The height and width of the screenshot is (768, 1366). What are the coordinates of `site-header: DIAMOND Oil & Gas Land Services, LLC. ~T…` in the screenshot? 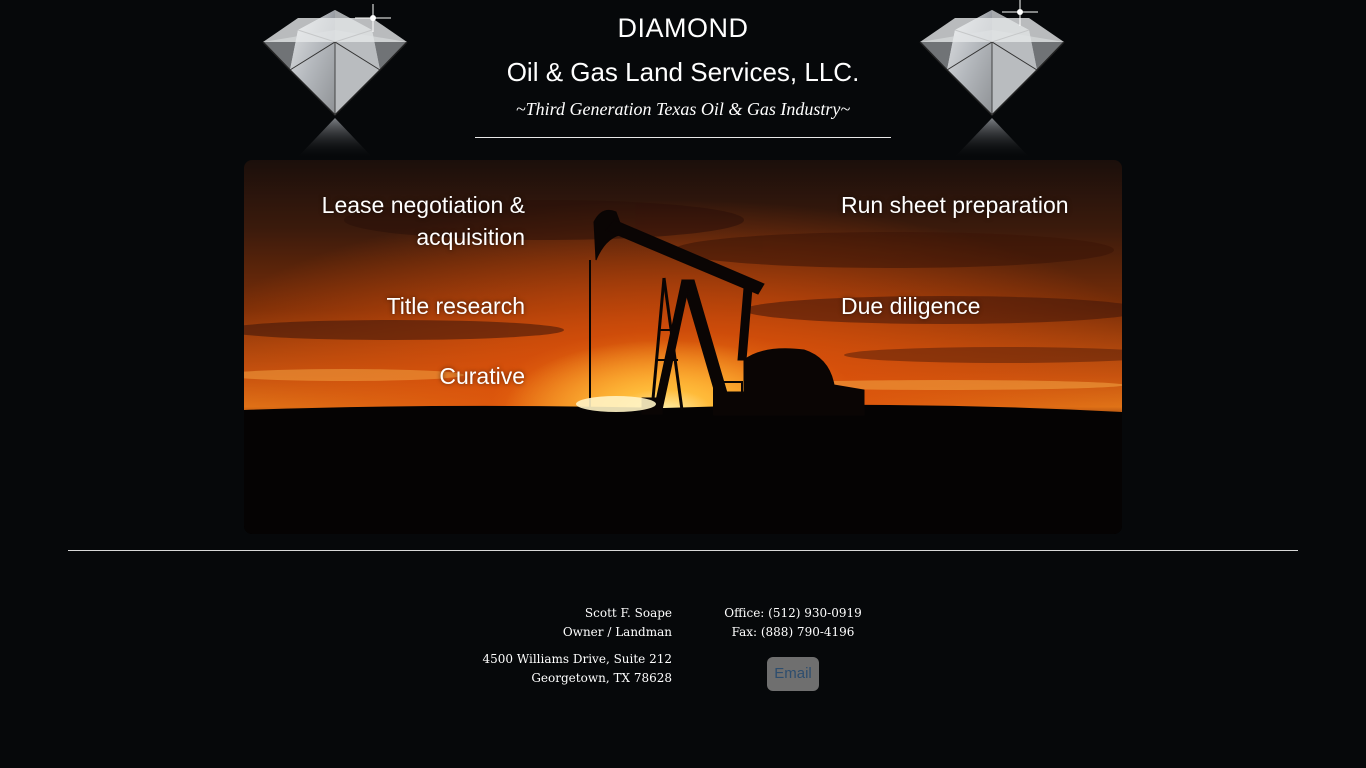 It's located at (683, 66).